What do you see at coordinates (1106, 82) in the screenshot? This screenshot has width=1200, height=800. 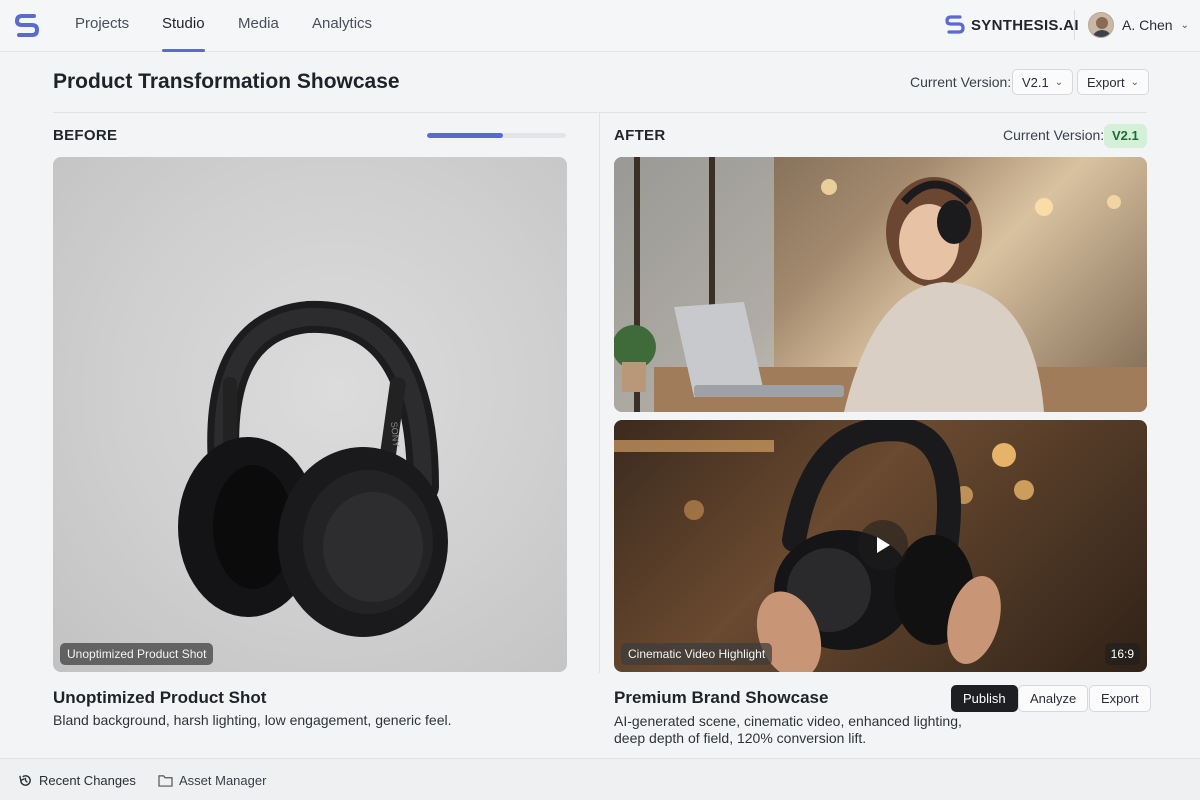 I see `export-dropdown-label: Export` at bounding box center [1106, 82].